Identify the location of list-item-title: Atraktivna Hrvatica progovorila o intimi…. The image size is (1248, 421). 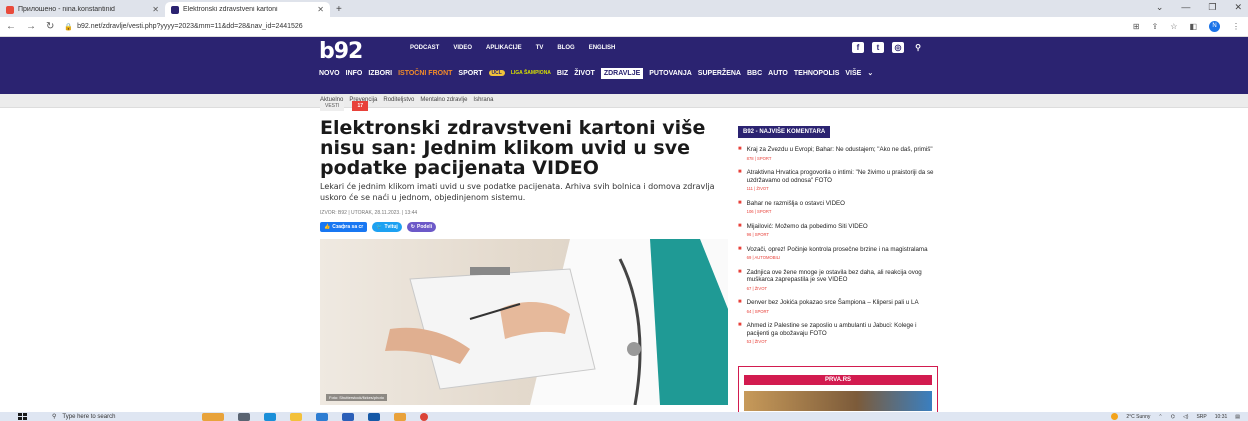
(842, 176).